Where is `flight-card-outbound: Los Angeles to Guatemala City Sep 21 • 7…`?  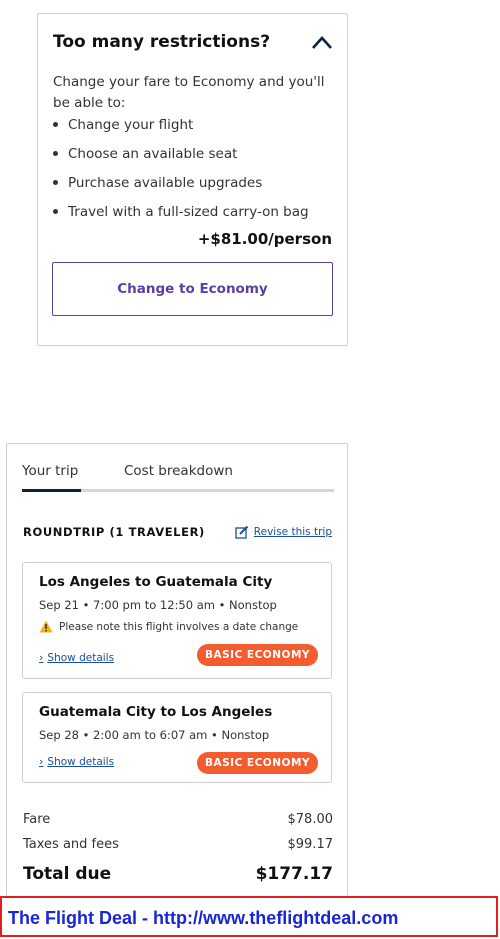 flight-card-outbound: Los Angeles to Guatemala City Sep 21 • 7… is located at coordinates (177, 620).